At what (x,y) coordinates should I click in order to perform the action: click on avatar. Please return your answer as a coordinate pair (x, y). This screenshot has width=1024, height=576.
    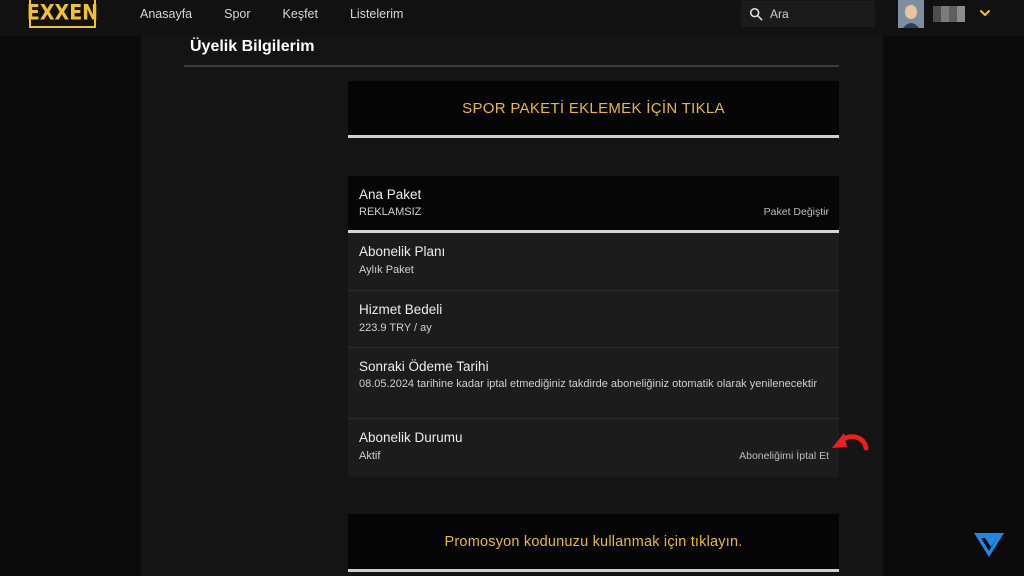
    Looking at the image, I should click on (911, 14).